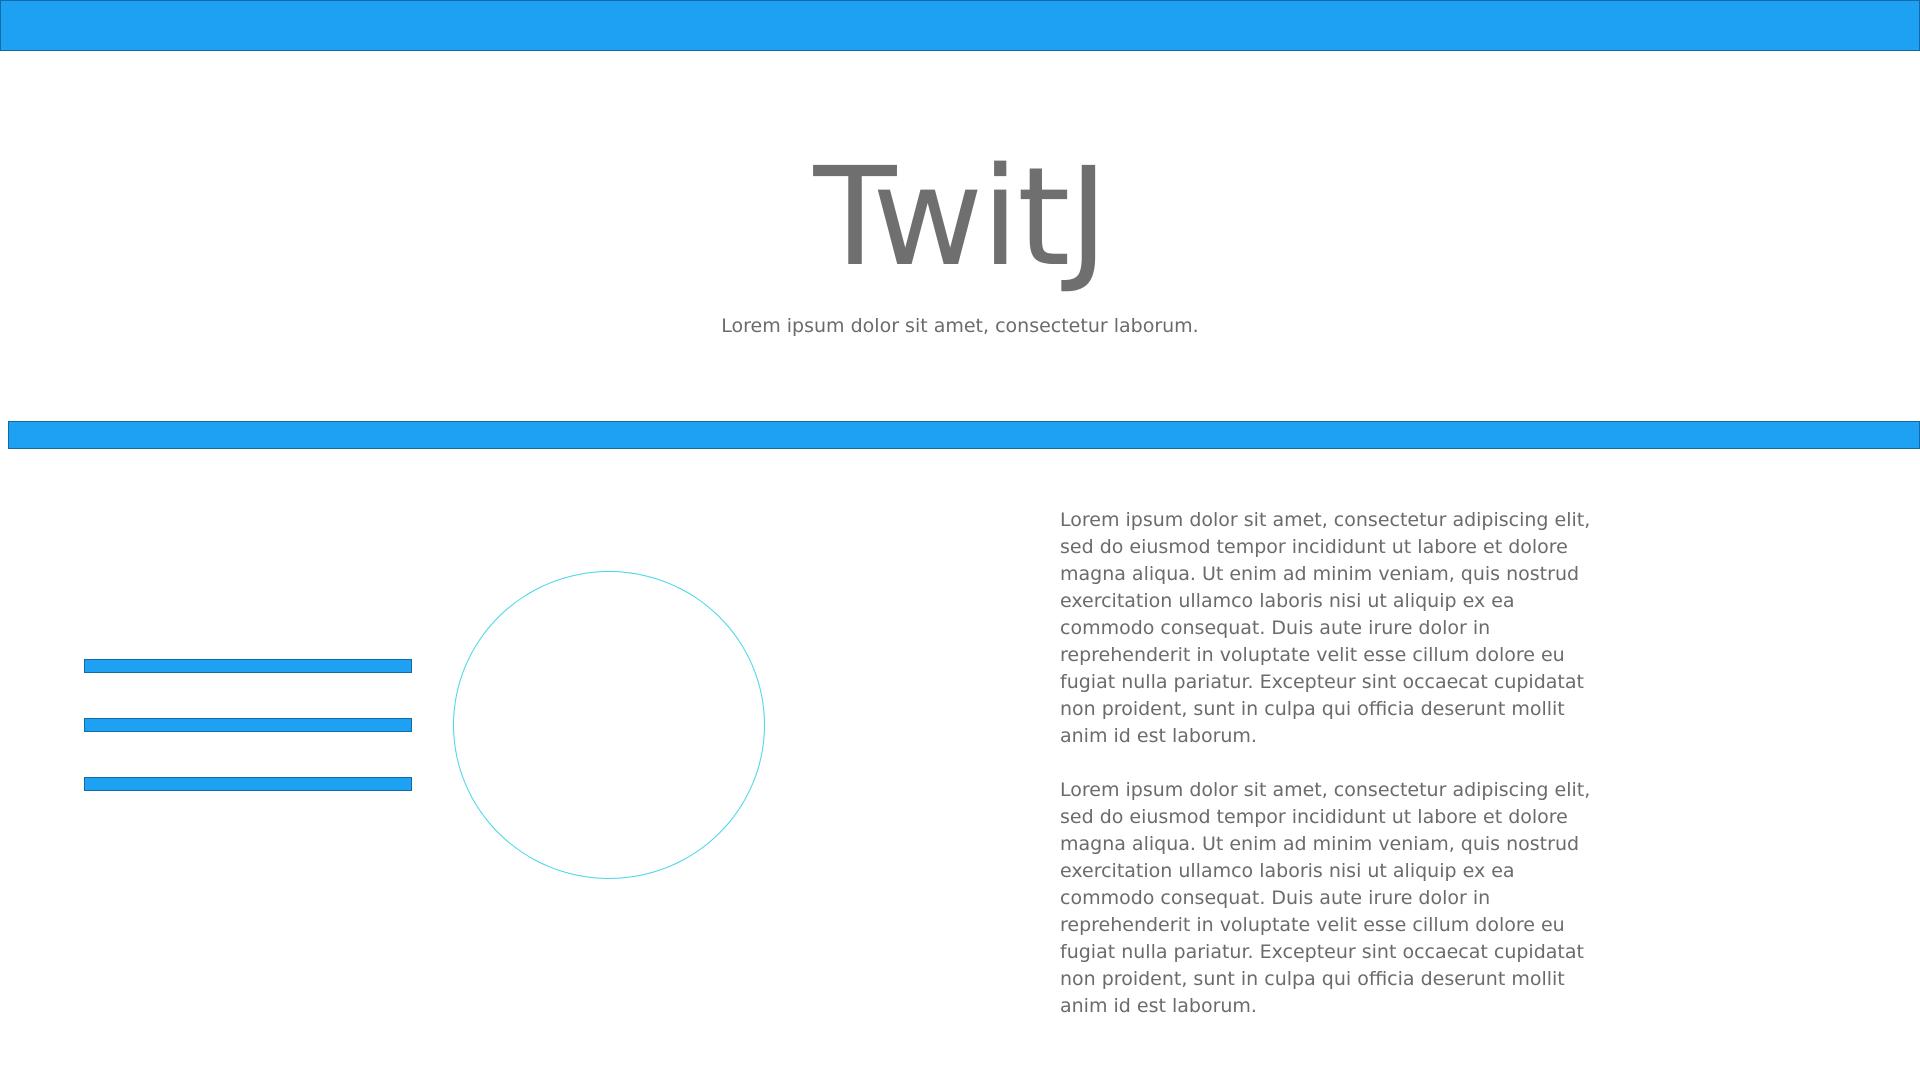  What do you see at coordinates (960, 218) in the screenshot?
I see `page-title: TwitJ` at bounding box center [960, 218].